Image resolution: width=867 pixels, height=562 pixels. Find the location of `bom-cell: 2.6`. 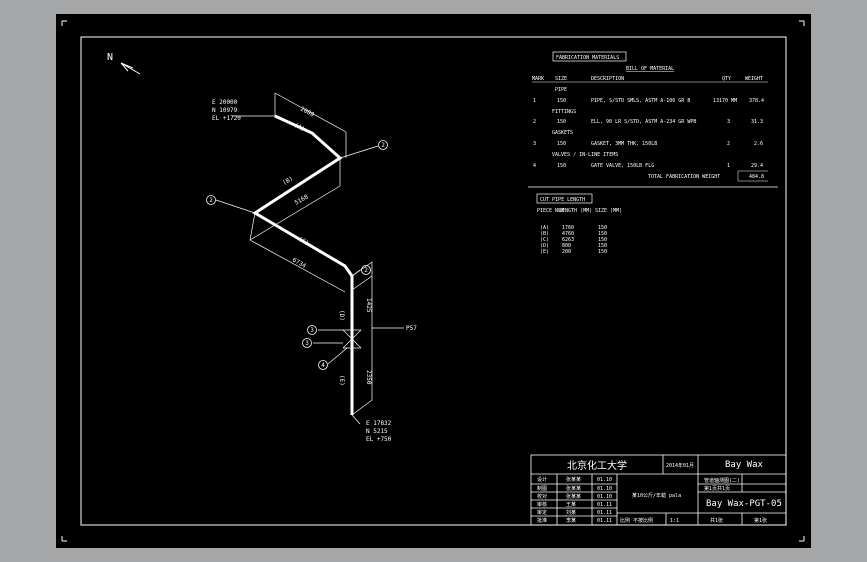

bom-cell: 2.6 is located at coordinates (758, 144).